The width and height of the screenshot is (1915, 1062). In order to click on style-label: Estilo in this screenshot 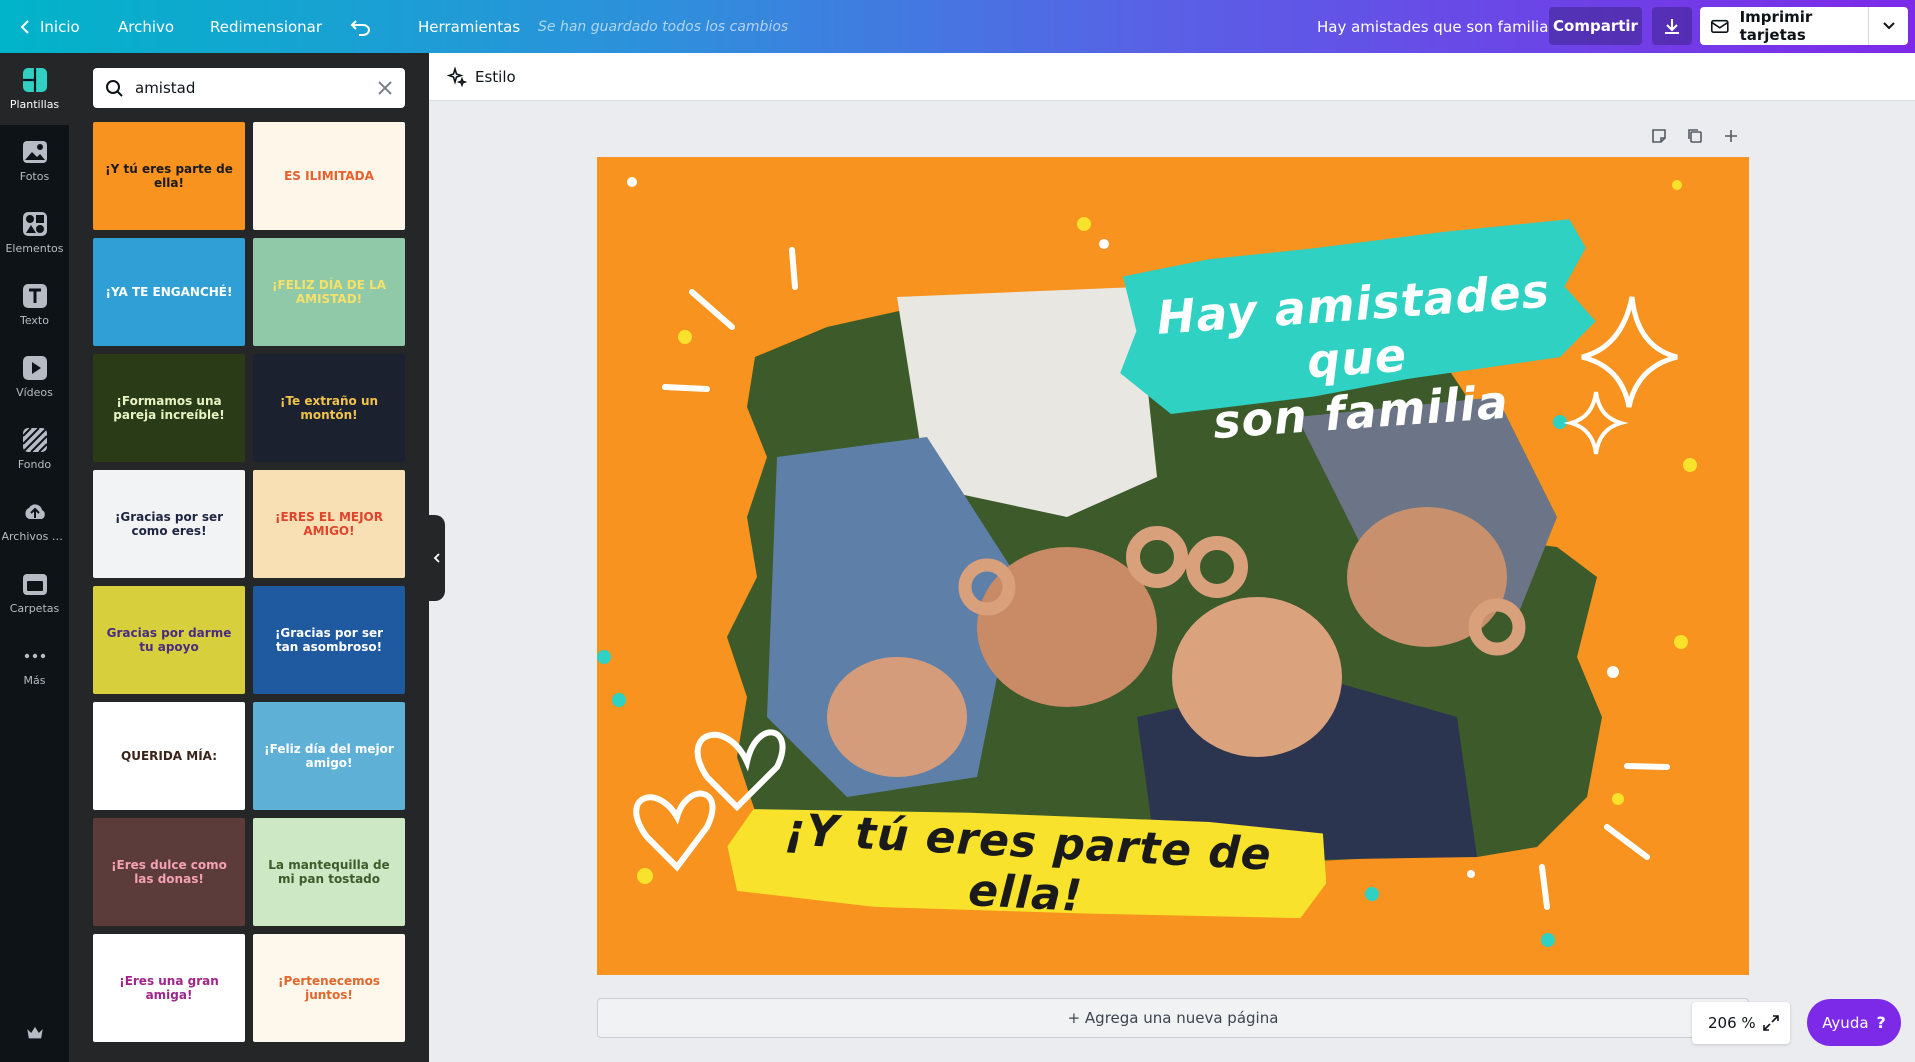, I will do `click(495, 76)`.